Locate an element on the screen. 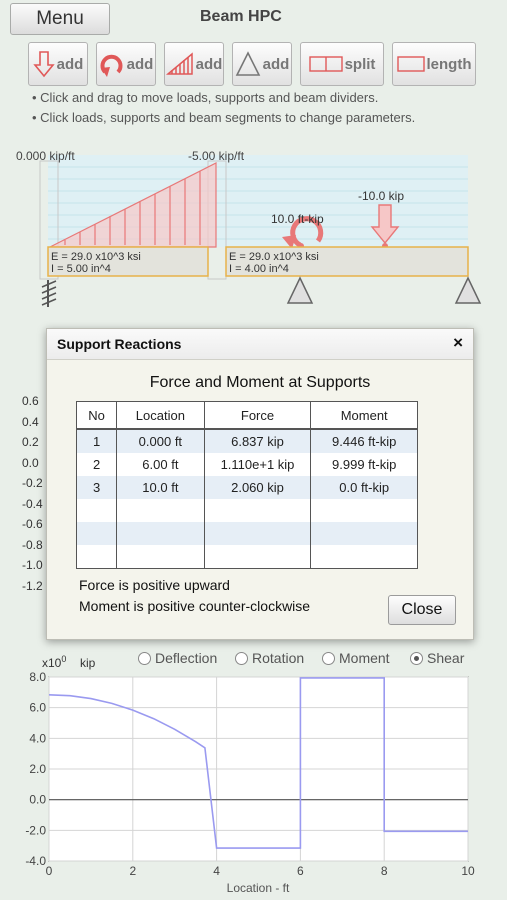 The image size is (507, 900). table-row: 2 6.00 ft 1.110e+1 kip 9.999 ft-kip is located at coordinates (246, 464).